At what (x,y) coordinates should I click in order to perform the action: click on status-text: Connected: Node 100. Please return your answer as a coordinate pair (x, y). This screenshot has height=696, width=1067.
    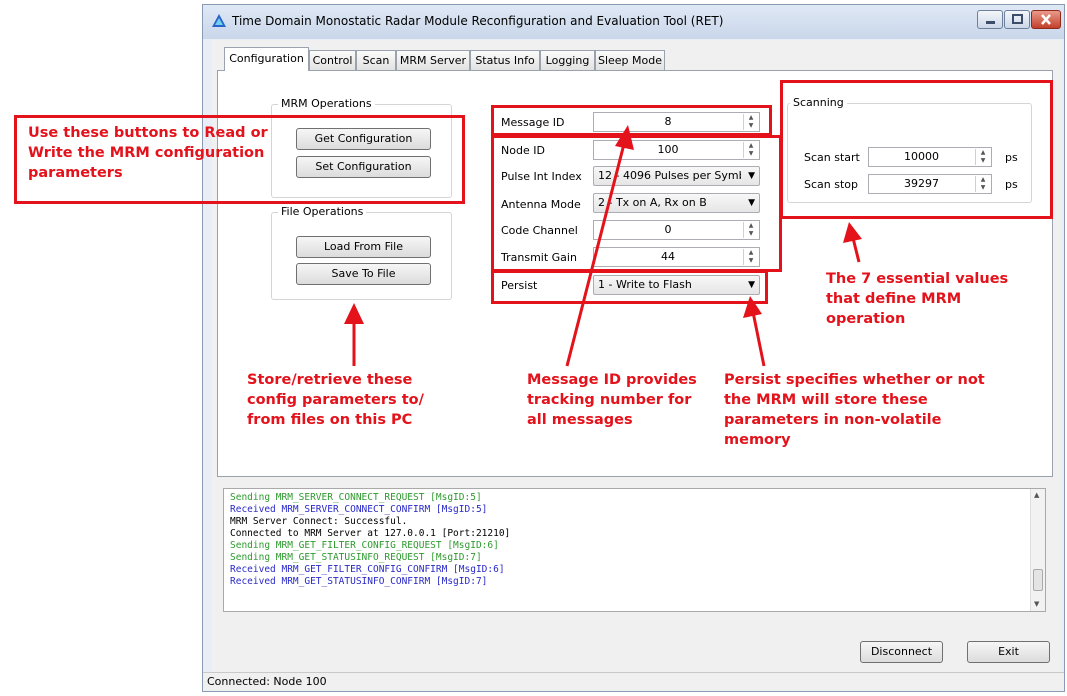
    Looking at the image, I should click on (267, 681).